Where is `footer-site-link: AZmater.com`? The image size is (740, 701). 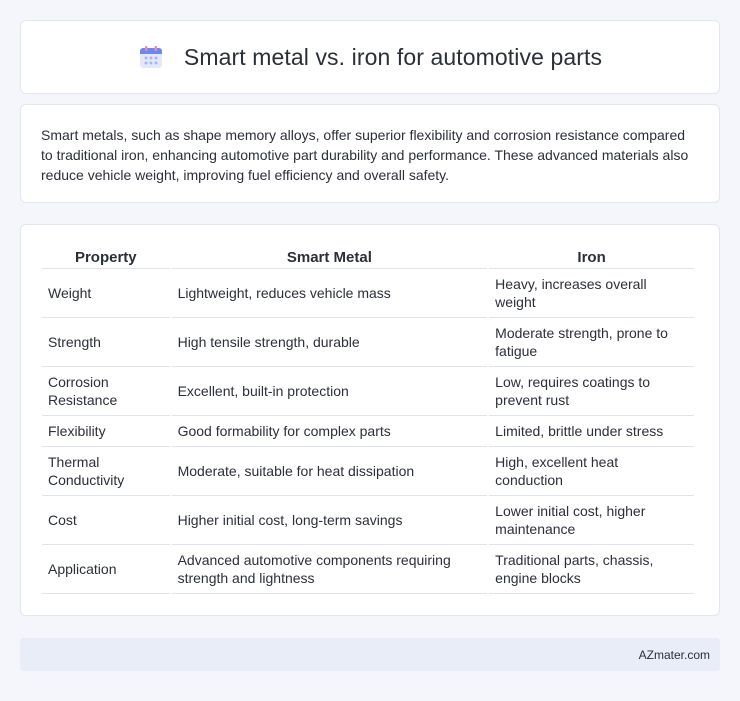 footer-site-link: AZmater.com is located at coordinates (674, 655).